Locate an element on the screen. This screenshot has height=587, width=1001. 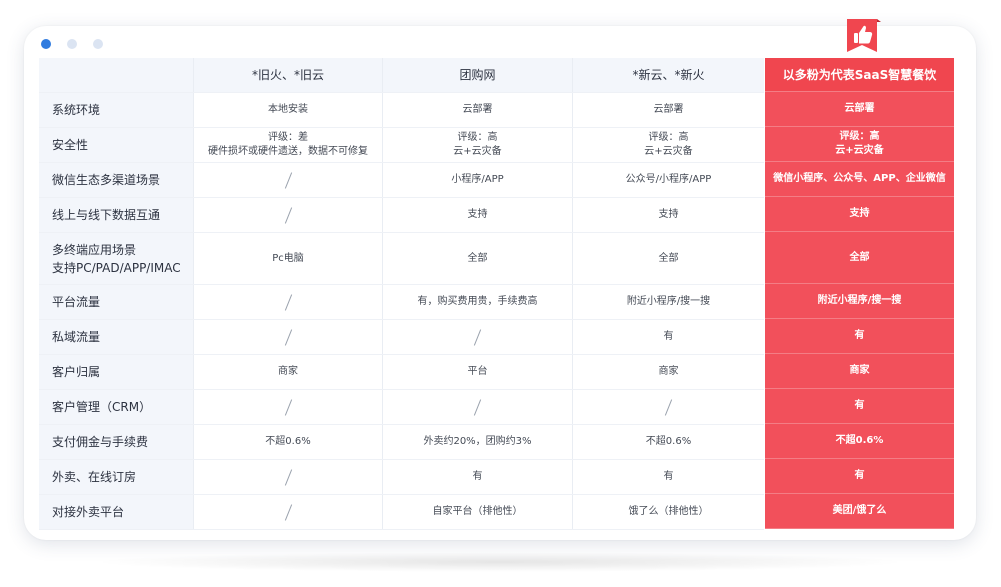
row-label: 对接外卖平台 is located at coordinates (116, 512).